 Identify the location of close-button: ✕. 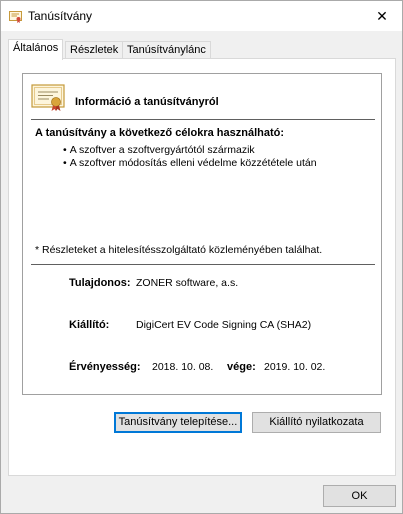
(382, 16).